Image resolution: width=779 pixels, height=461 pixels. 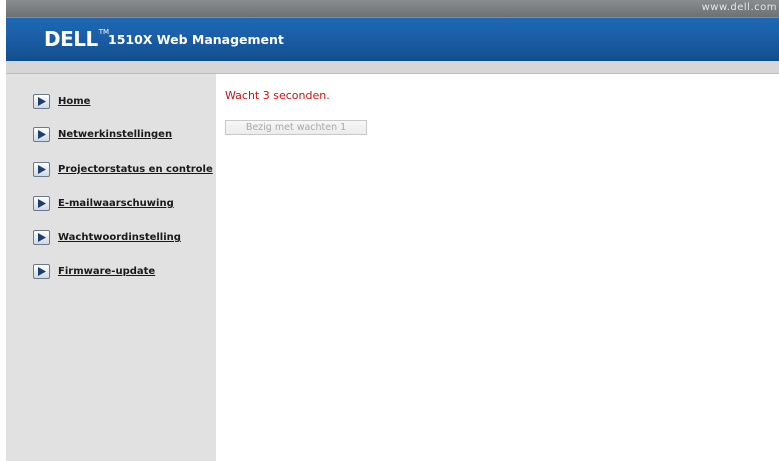 I want to click on sidebar-item-label: Wachtwoordinstelling, so click(x=119, y=237).